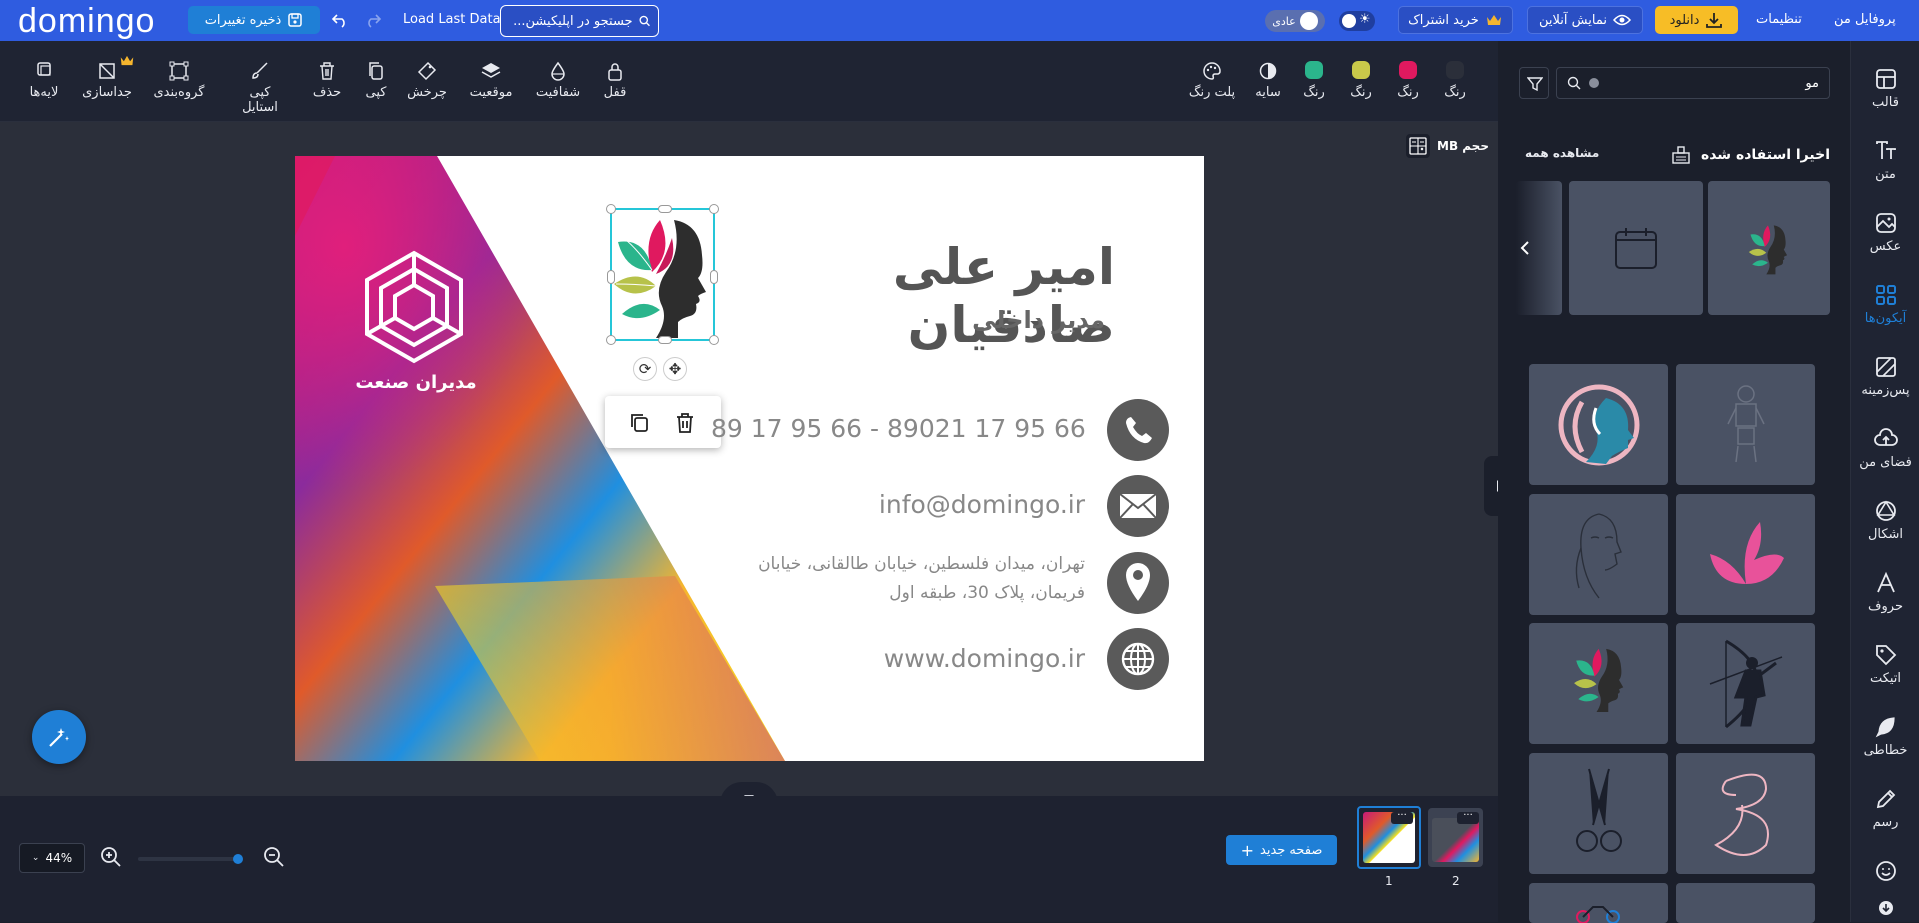  Describe the element at coordinates (1745, 554) in the screenshot. I see `icon-result-butterfly` at that location.